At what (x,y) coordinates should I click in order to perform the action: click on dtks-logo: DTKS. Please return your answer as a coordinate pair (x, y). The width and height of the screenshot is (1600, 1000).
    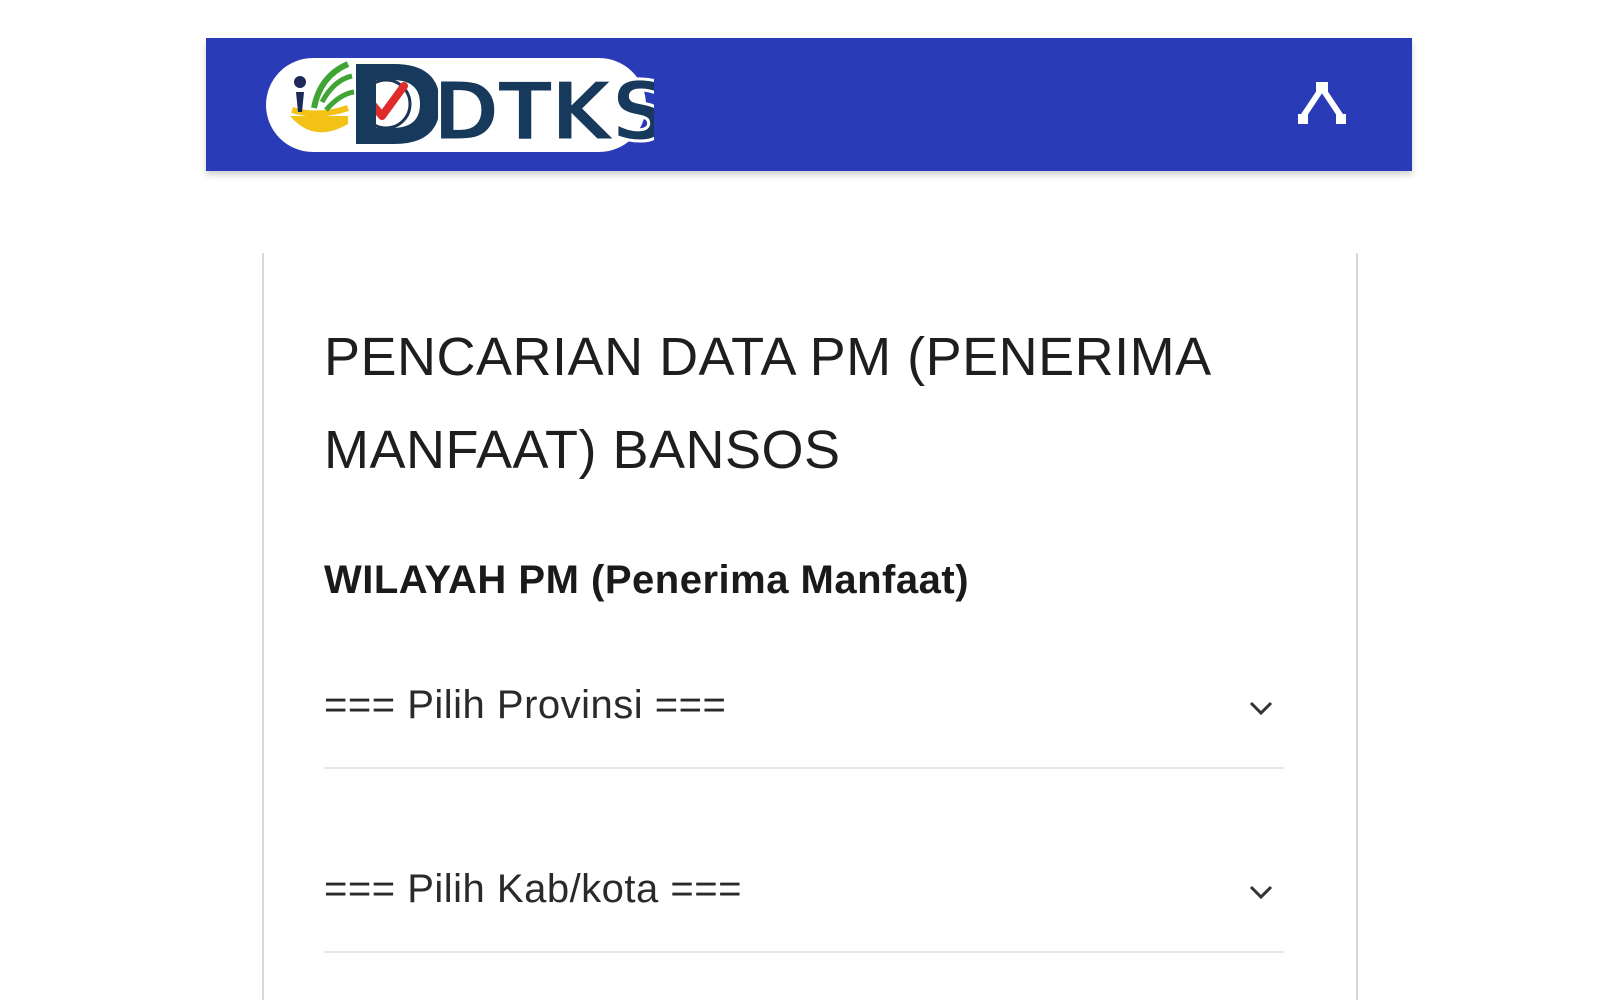
    Looking at the image, I should click on (459, 105).